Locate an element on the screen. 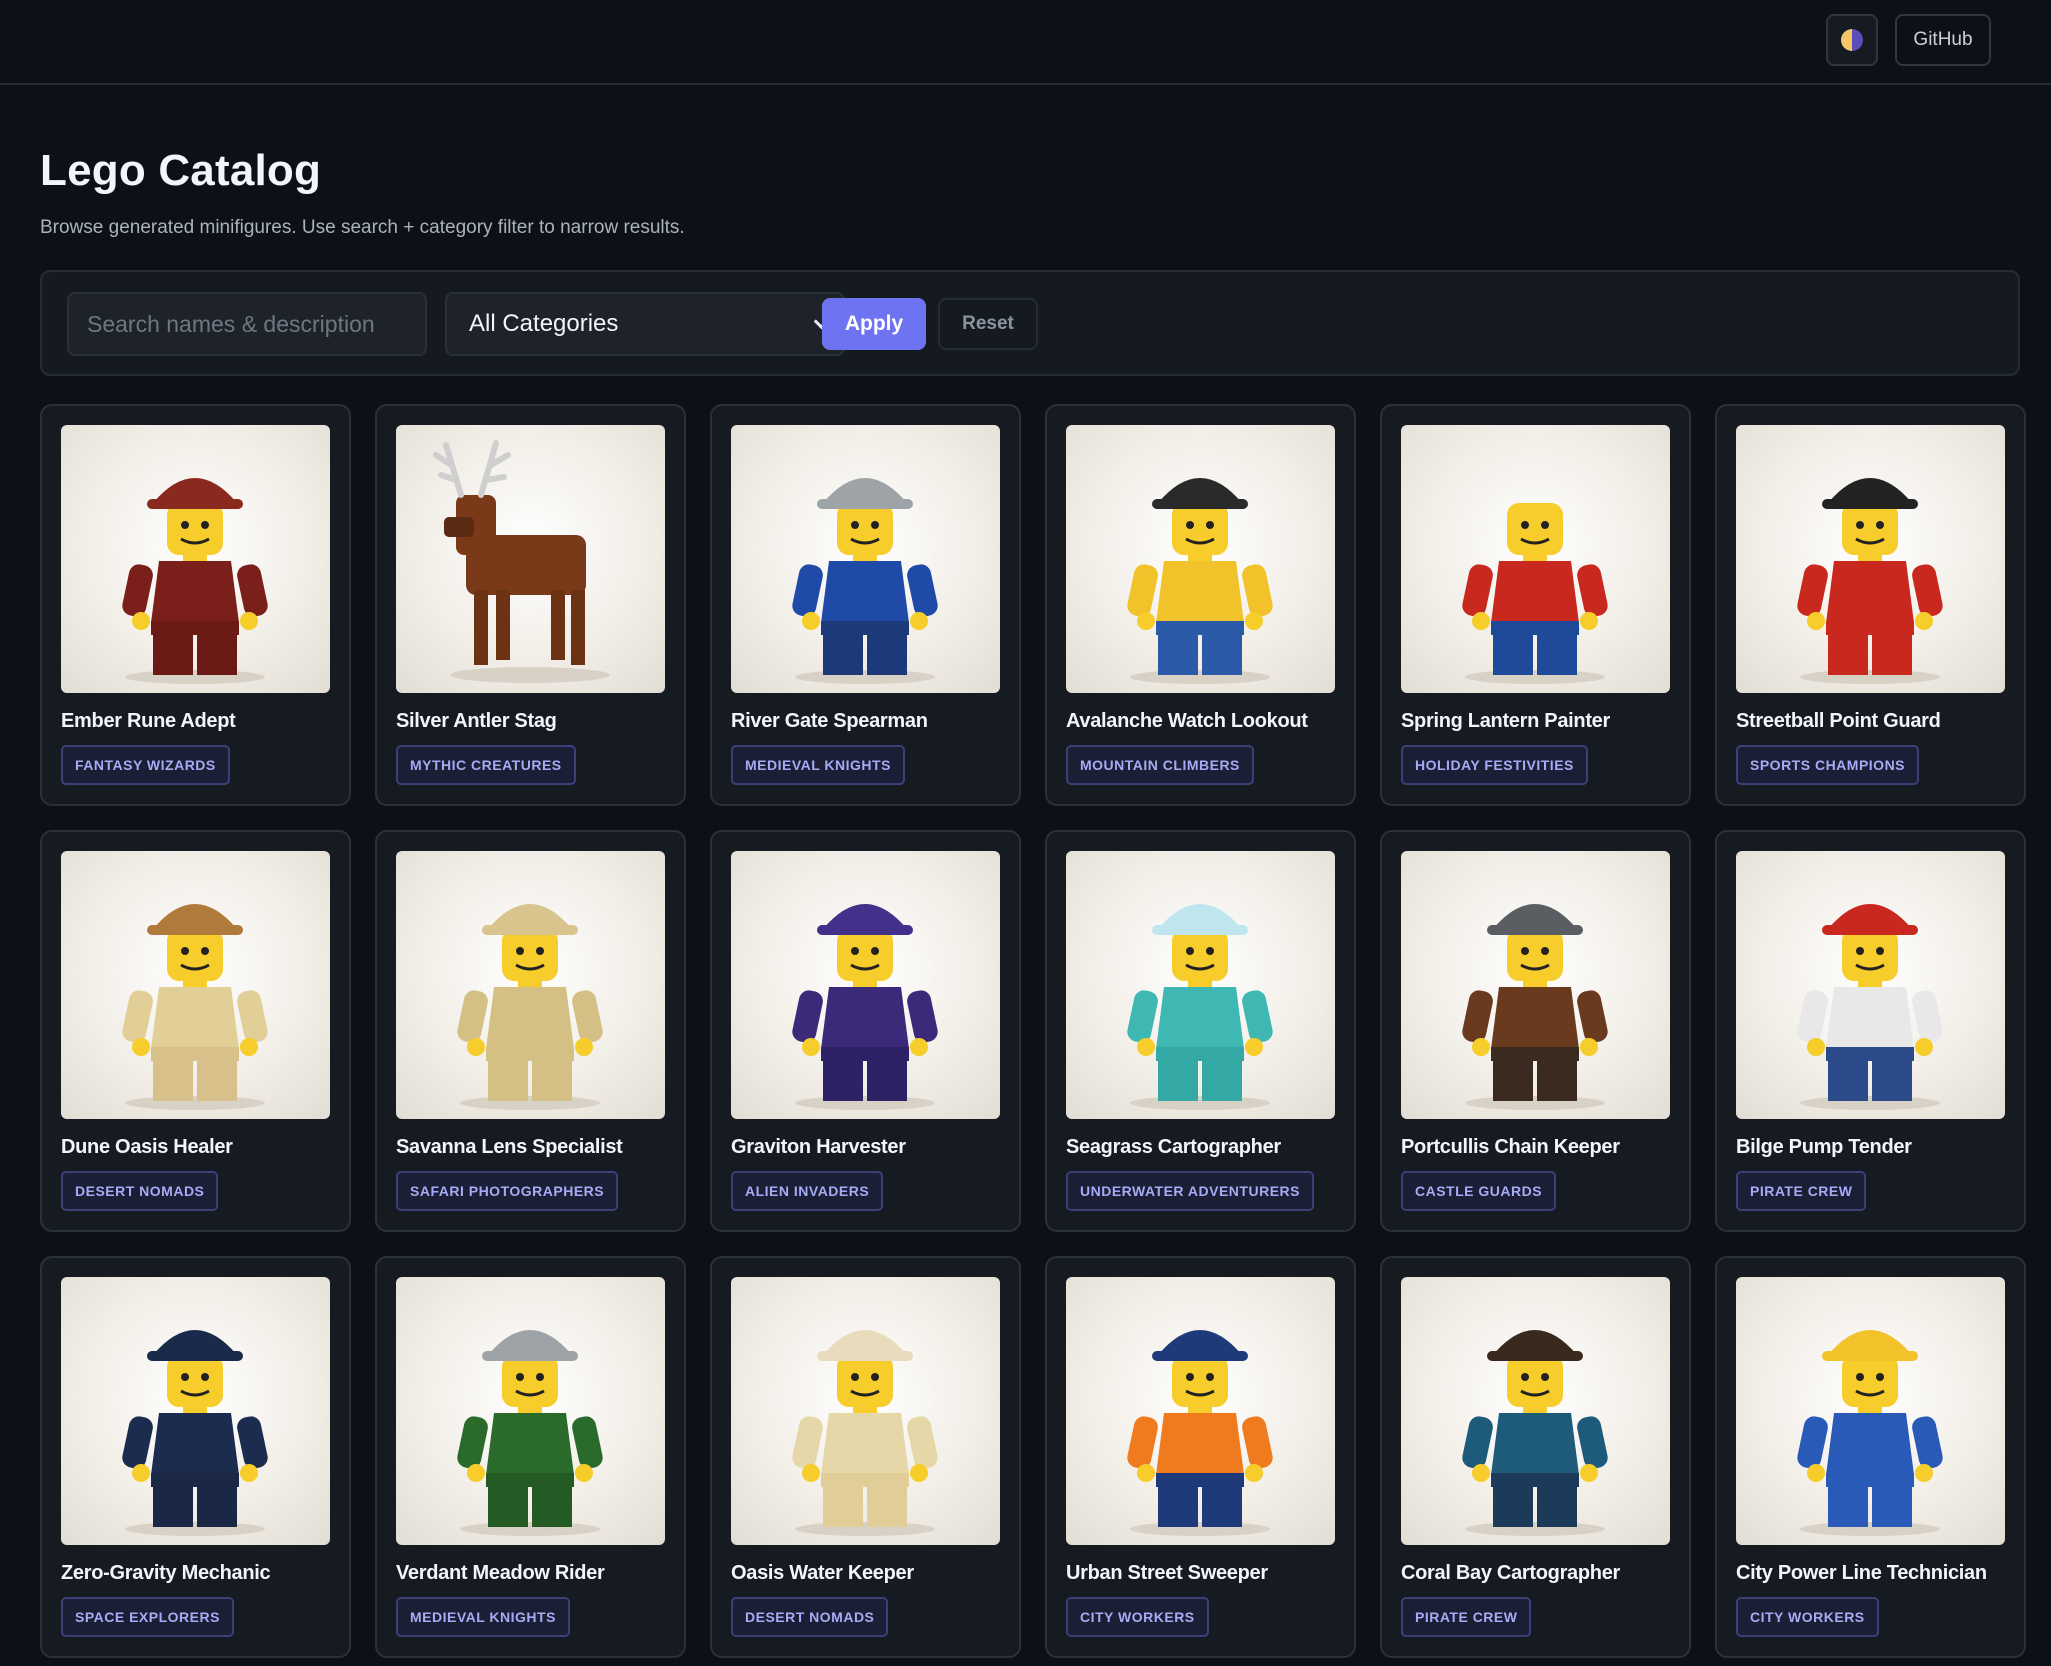  minifigure-card: Urban Street Sweeper CITY WORKERS is located at coordinates (1200, 1457).